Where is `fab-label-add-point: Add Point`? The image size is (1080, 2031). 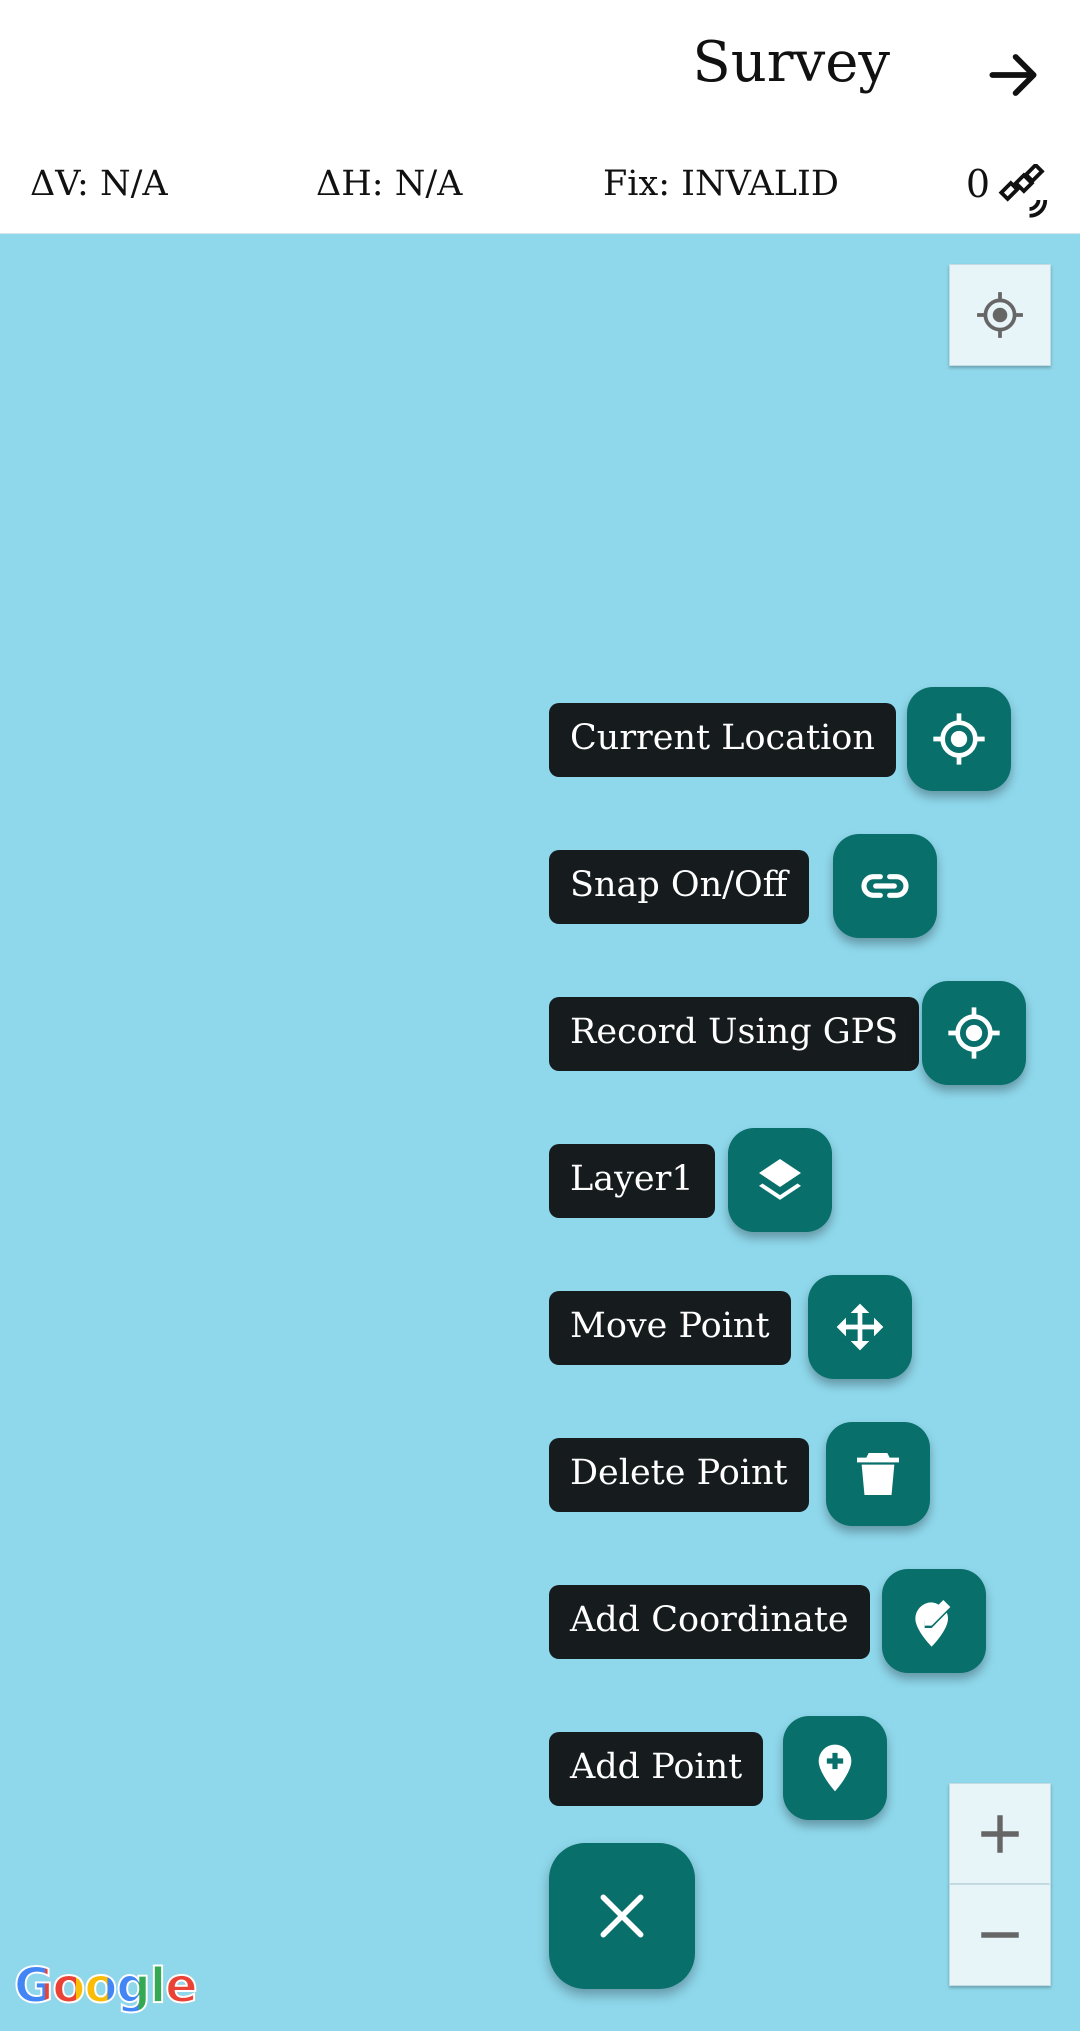
fab-label-add-point: Add Point is located at coordinates (656, 1769).